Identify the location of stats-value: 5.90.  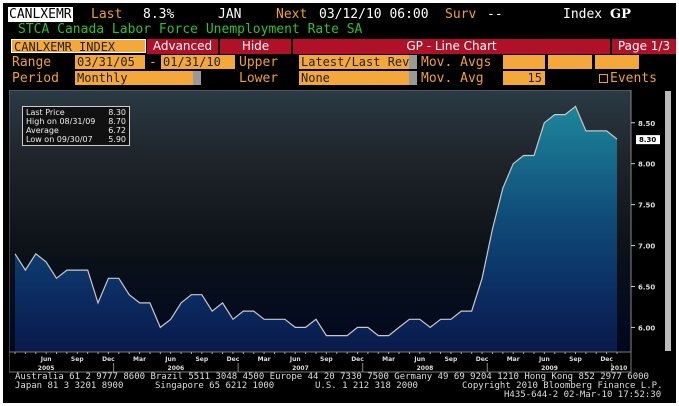
(117, 139).